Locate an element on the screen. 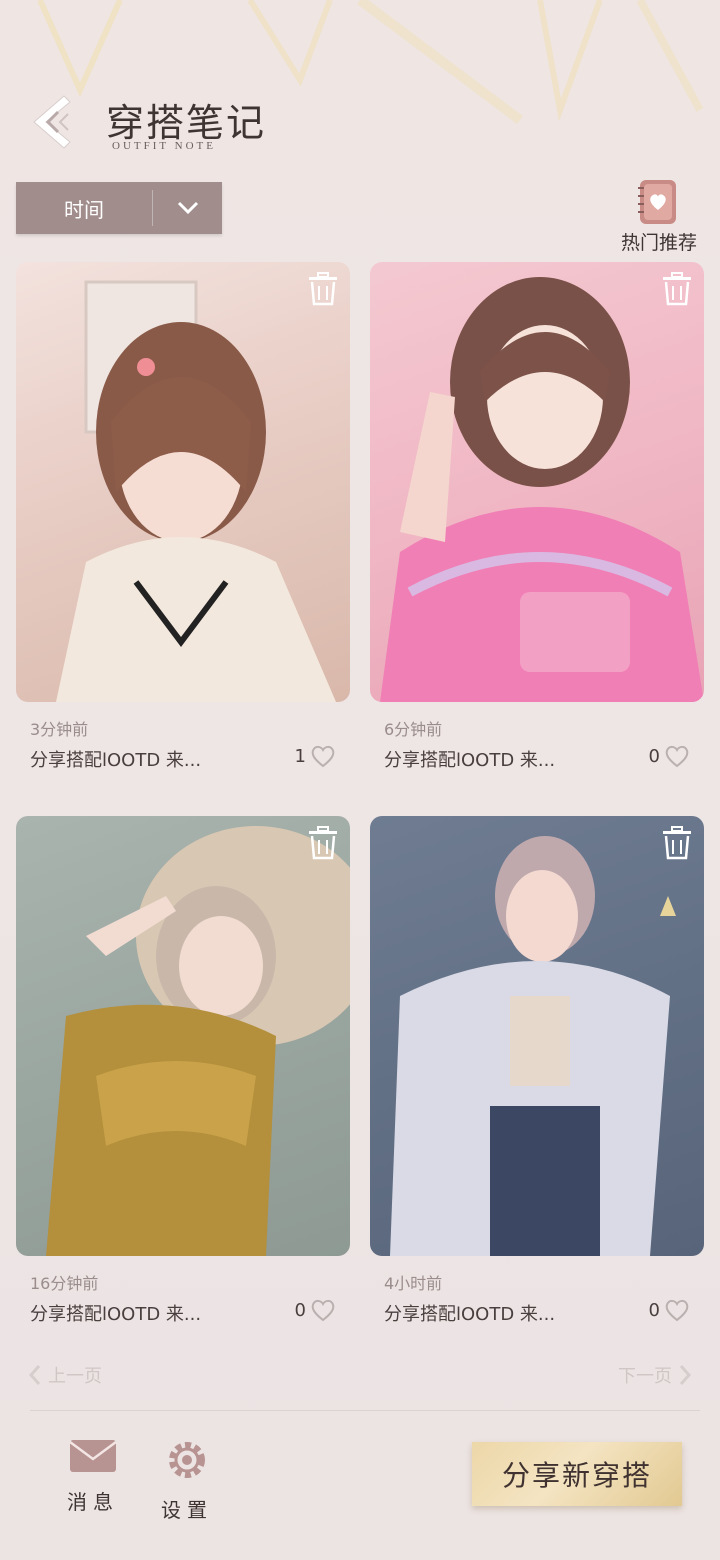 Image resolution: width=720 pixels, height=1560 pixels. post-time: 3分钟前 is located at coordinates (59, 729).